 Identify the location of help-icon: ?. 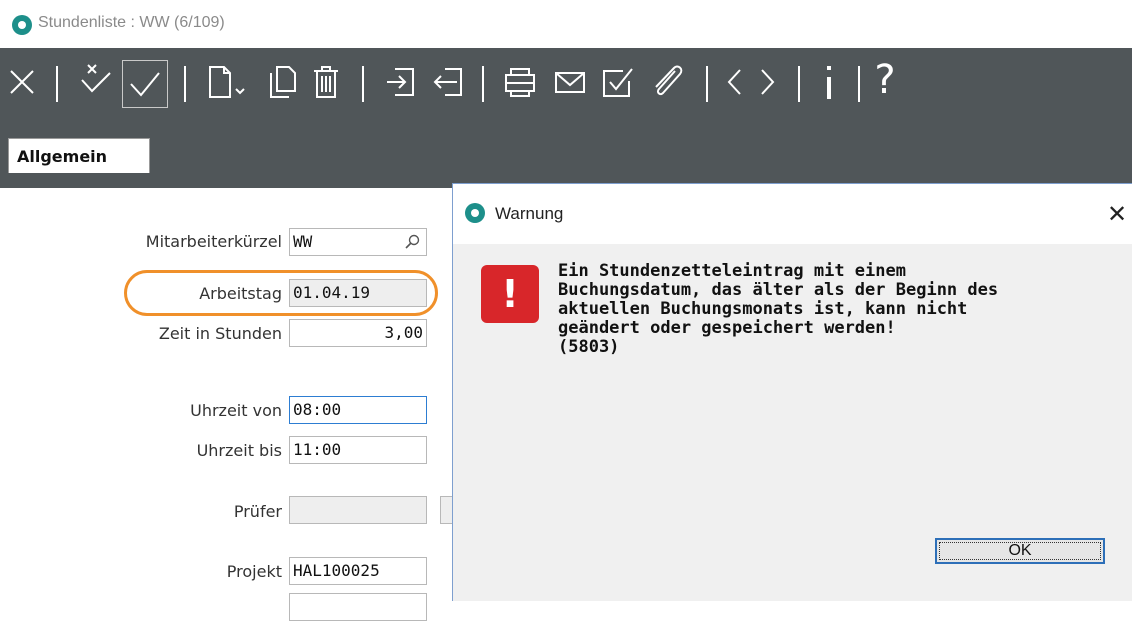
(885, 80).